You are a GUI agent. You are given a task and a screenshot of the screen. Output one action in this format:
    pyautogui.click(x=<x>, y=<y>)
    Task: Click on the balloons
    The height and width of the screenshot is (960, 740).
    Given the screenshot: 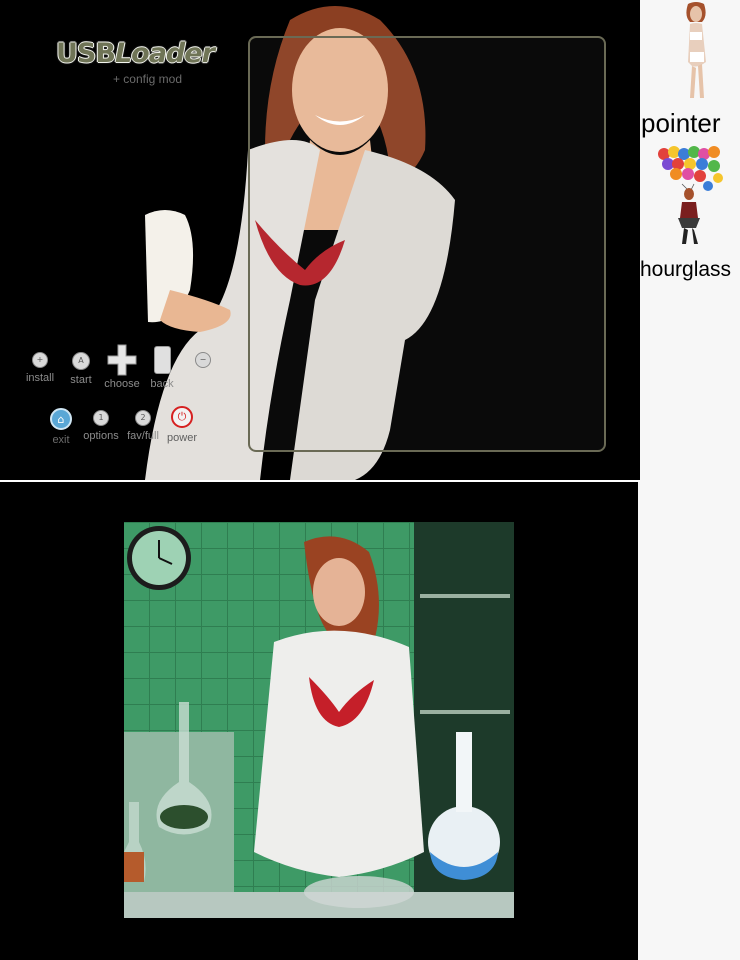 What is the action you would take?
    pyautogui.click(x=690, y=168)
    